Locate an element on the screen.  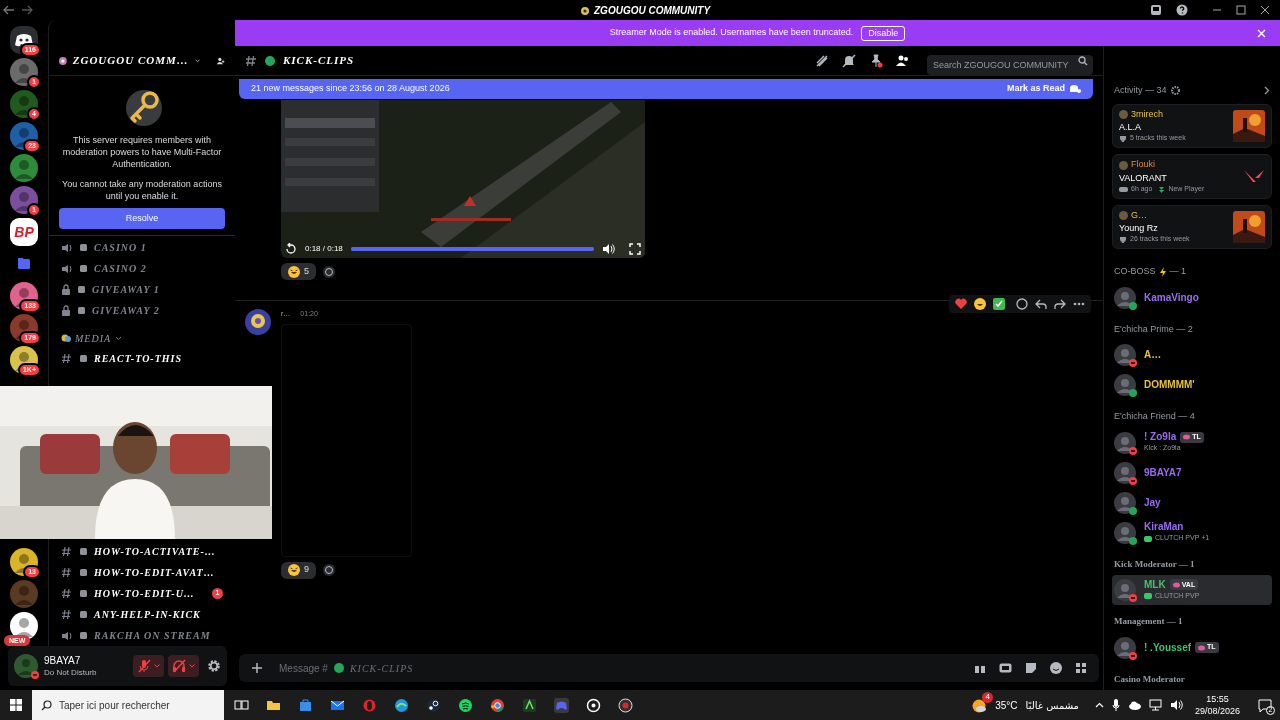
input-placeholder: Message # is located at coordinates (303, 668).